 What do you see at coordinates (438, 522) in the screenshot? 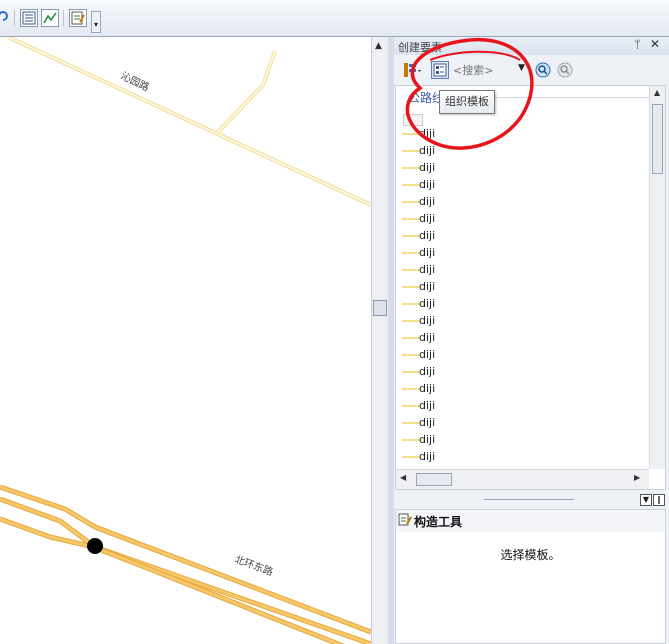
I see `construction-tools-title: 构造工具` at bounding box center [438, 522].